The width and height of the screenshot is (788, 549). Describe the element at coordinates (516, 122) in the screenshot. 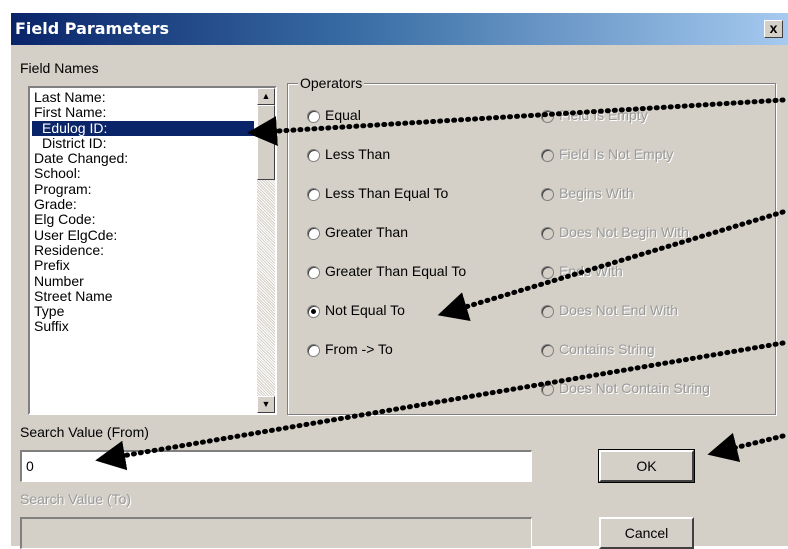

I see `annotation-arrow-to-field` at that location.